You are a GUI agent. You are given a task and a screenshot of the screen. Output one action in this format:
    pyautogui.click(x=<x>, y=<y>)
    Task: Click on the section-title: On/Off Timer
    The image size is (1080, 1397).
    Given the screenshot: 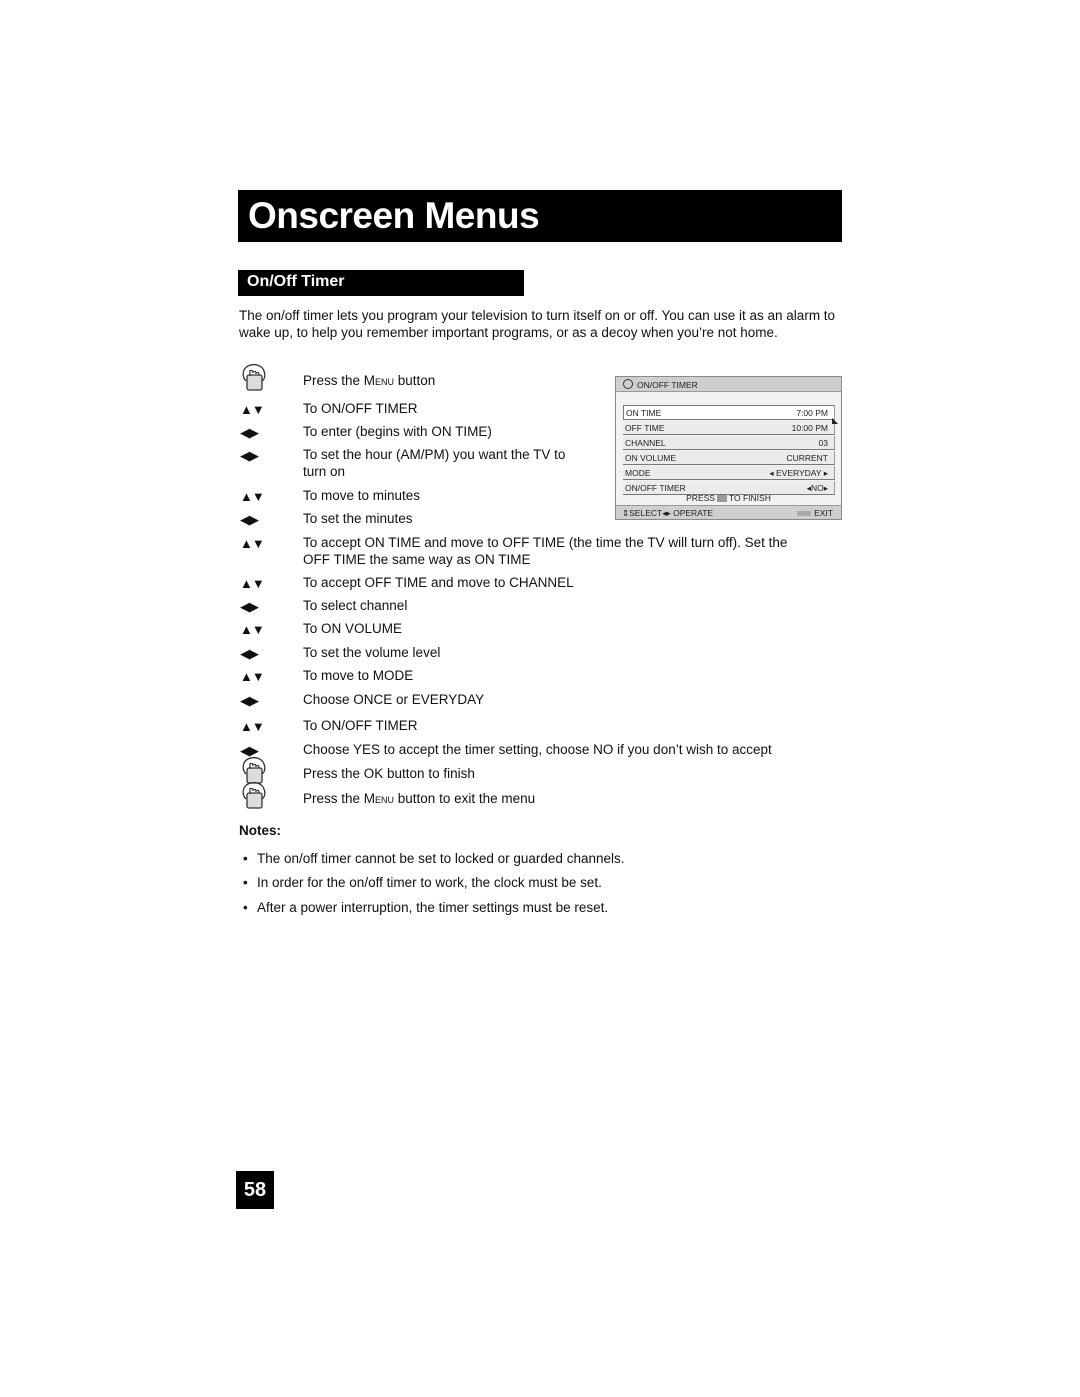 What is the action you would take?
    pyautogui.click(x=296, y=281)
    